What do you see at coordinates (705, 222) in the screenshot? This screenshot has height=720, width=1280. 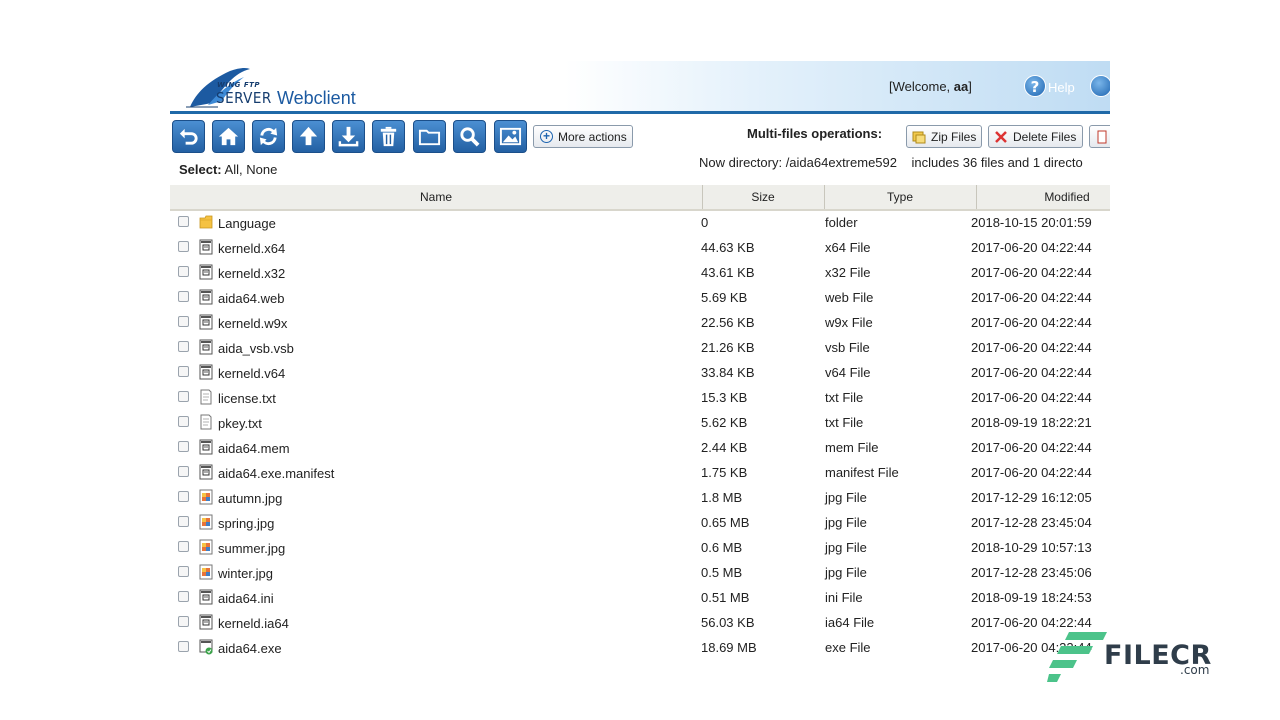 I see `file-size: 0` at bounding box center [705, 222].